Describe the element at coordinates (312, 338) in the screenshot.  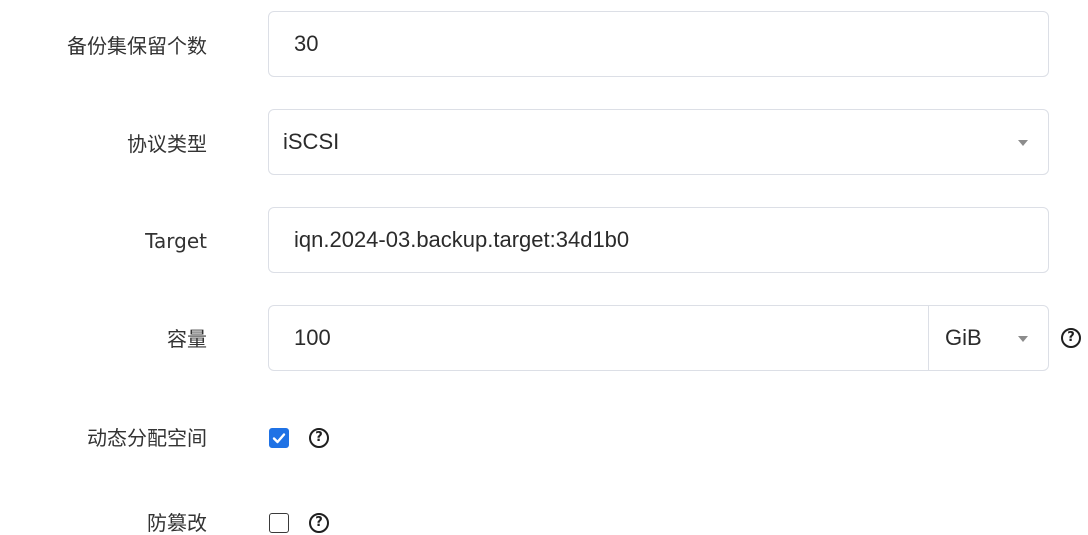
I see `capacity-value-input: 100` at that location.